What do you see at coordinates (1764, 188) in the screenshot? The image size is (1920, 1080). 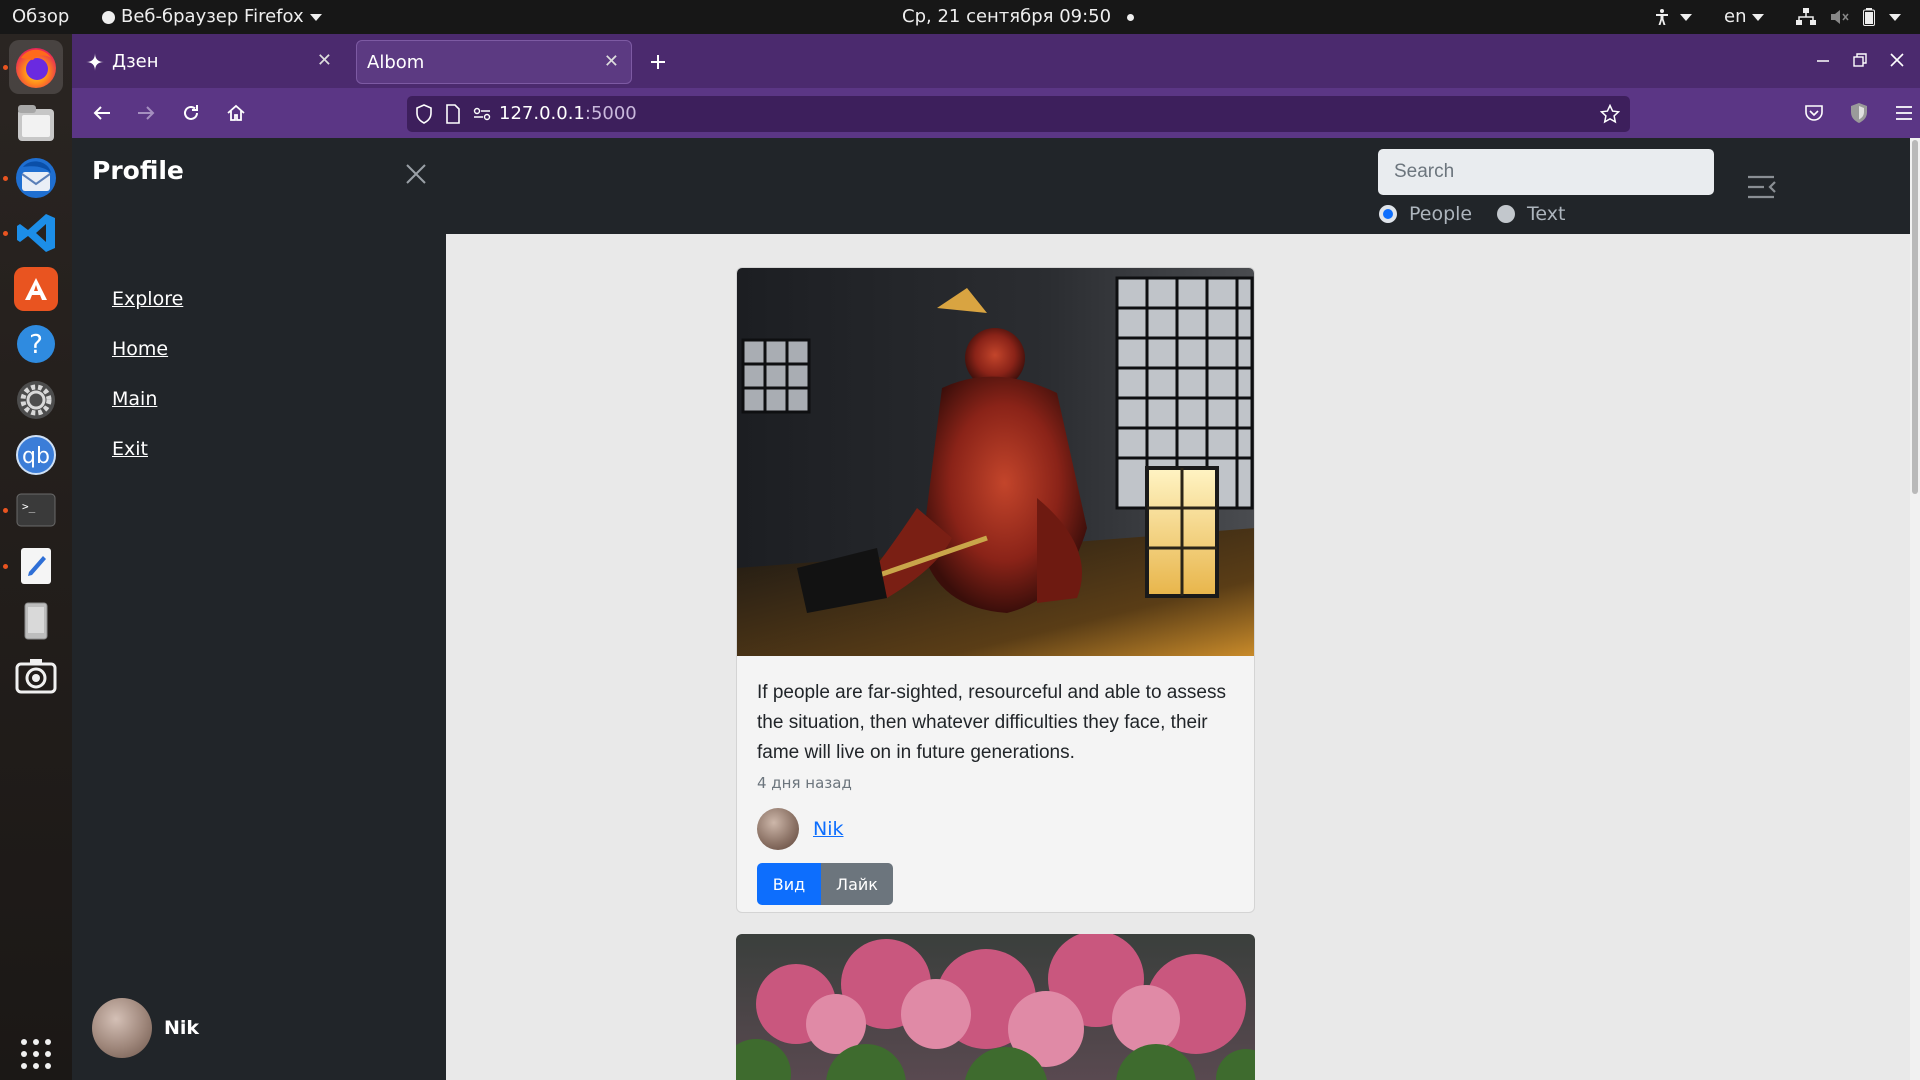 I see `menu-toggler-button` at bounding box center [1764, 188].